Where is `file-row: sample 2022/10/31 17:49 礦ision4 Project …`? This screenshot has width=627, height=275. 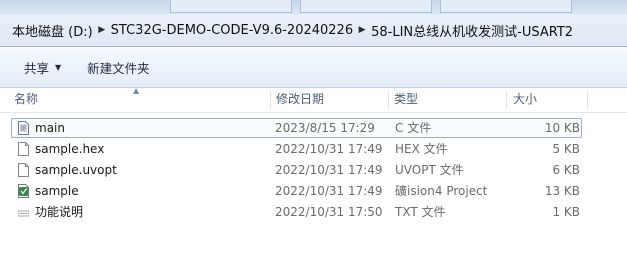 file-row: sample 2022/10/31 17:49 礦ision4 Project … is located at coordinates (313, 191).